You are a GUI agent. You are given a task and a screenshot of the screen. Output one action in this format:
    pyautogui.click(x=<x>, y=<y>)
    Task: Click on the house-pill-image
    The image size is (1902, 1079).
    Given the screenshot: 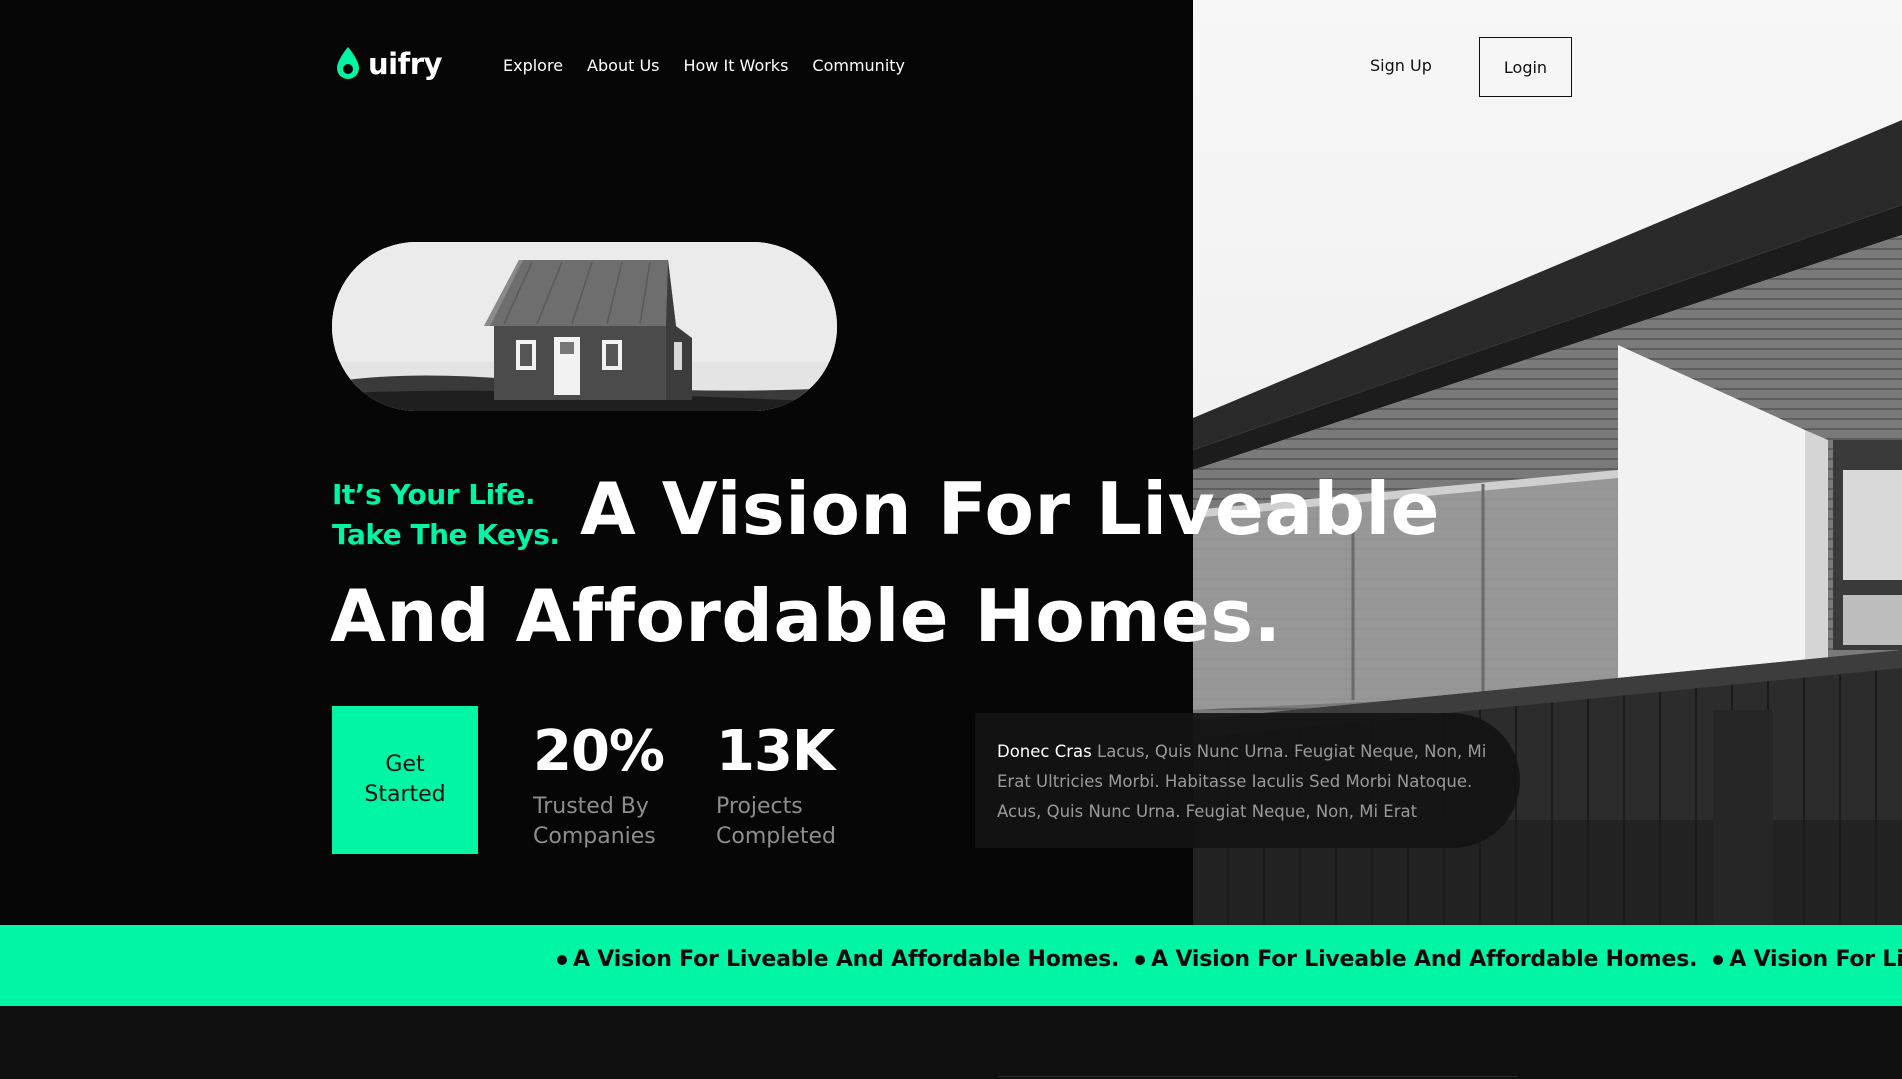 What is the action you would take?
    pyautogui.click(x=584, y=326)
    